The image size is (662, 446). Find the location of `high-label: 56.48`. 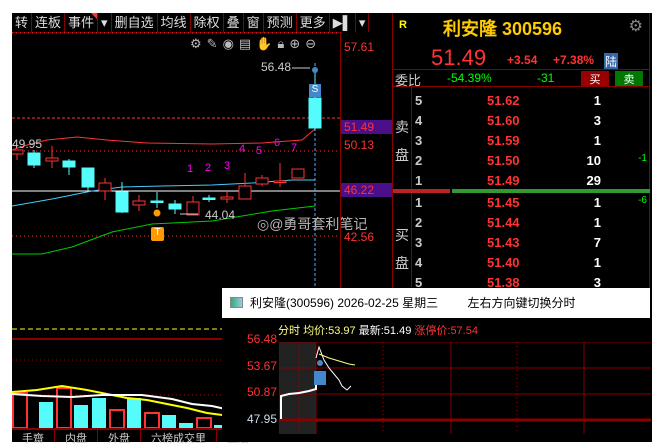

high-label: 56.48 is located at coordinates (276, 67).